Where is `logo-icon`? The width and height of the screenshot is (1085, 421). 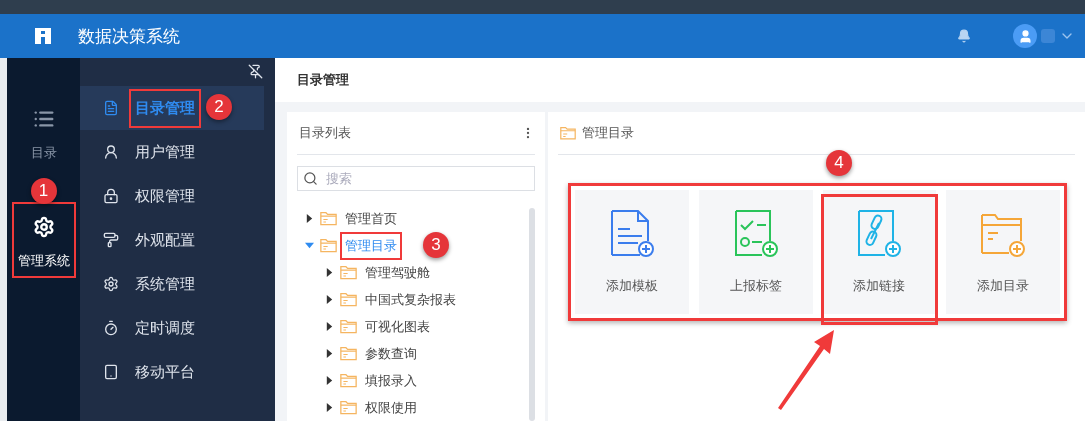
logo-icon is located at coordinates (43, 36).